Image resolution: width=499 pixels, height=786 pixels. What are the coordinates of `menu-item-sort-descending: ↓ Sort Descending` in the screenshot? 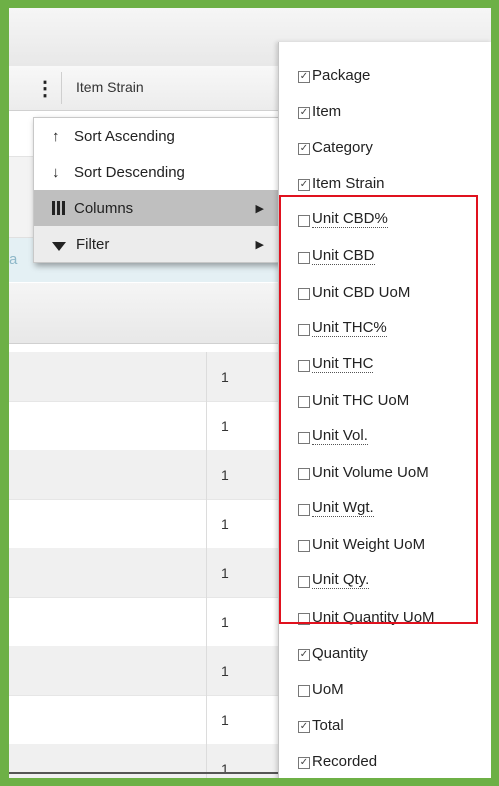 It's located at (156, 172).